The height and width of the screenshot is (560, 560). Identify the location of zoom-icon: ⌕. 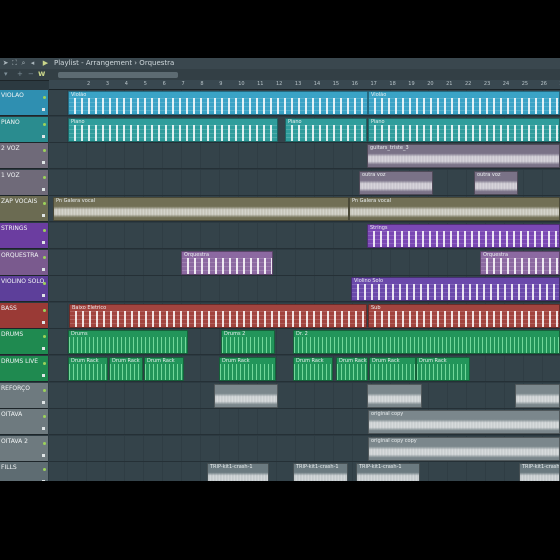
(23, 63).